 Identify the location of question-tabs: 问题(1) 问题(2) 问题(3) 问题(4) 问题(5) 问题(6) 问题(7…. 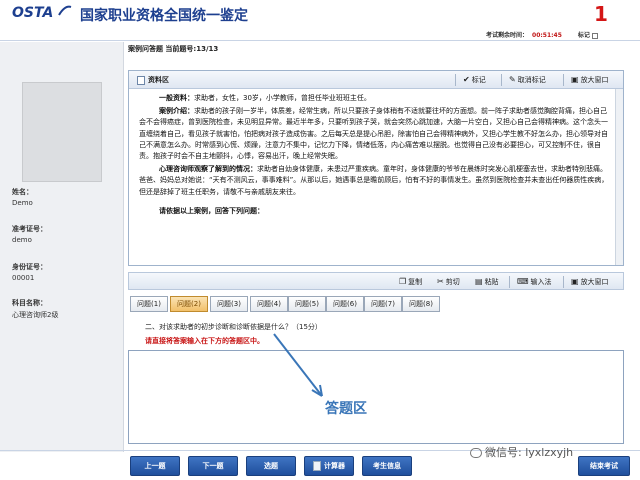
(376, 305).